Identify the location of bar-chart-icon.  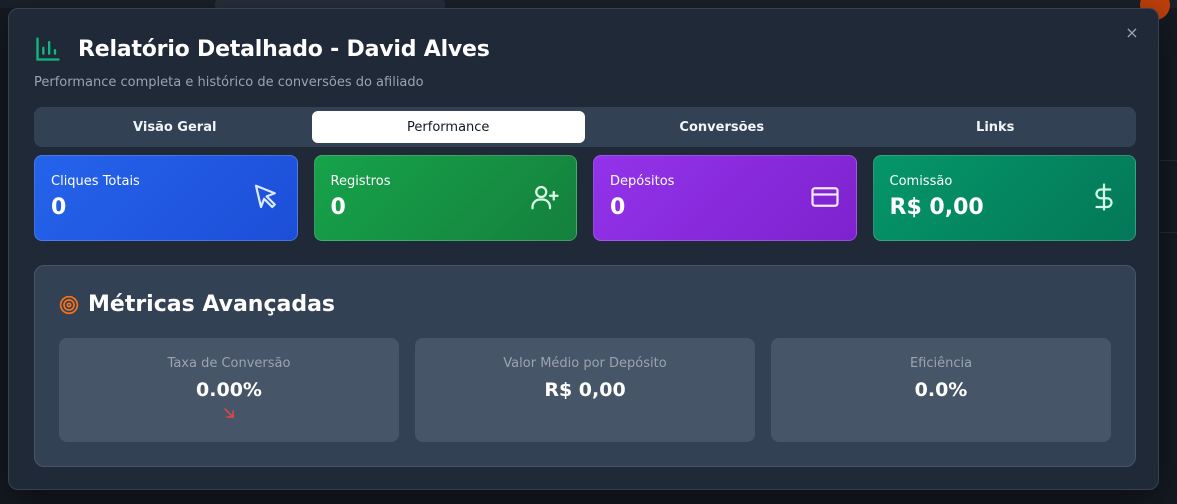
(48, 49).